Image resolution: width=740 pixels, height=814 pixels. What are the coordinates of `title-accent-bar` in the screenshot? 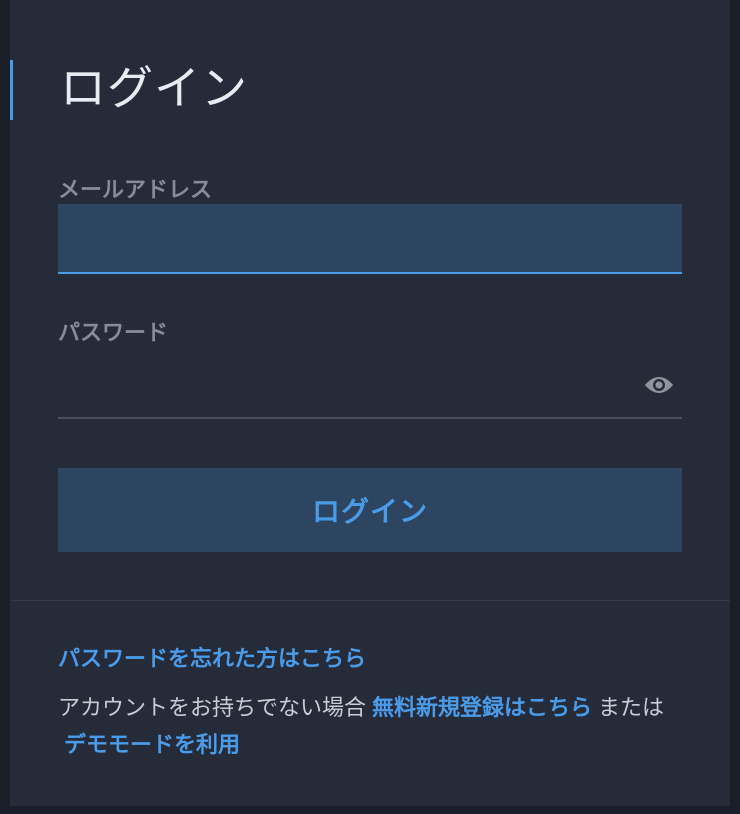 It's located at (11, 90).